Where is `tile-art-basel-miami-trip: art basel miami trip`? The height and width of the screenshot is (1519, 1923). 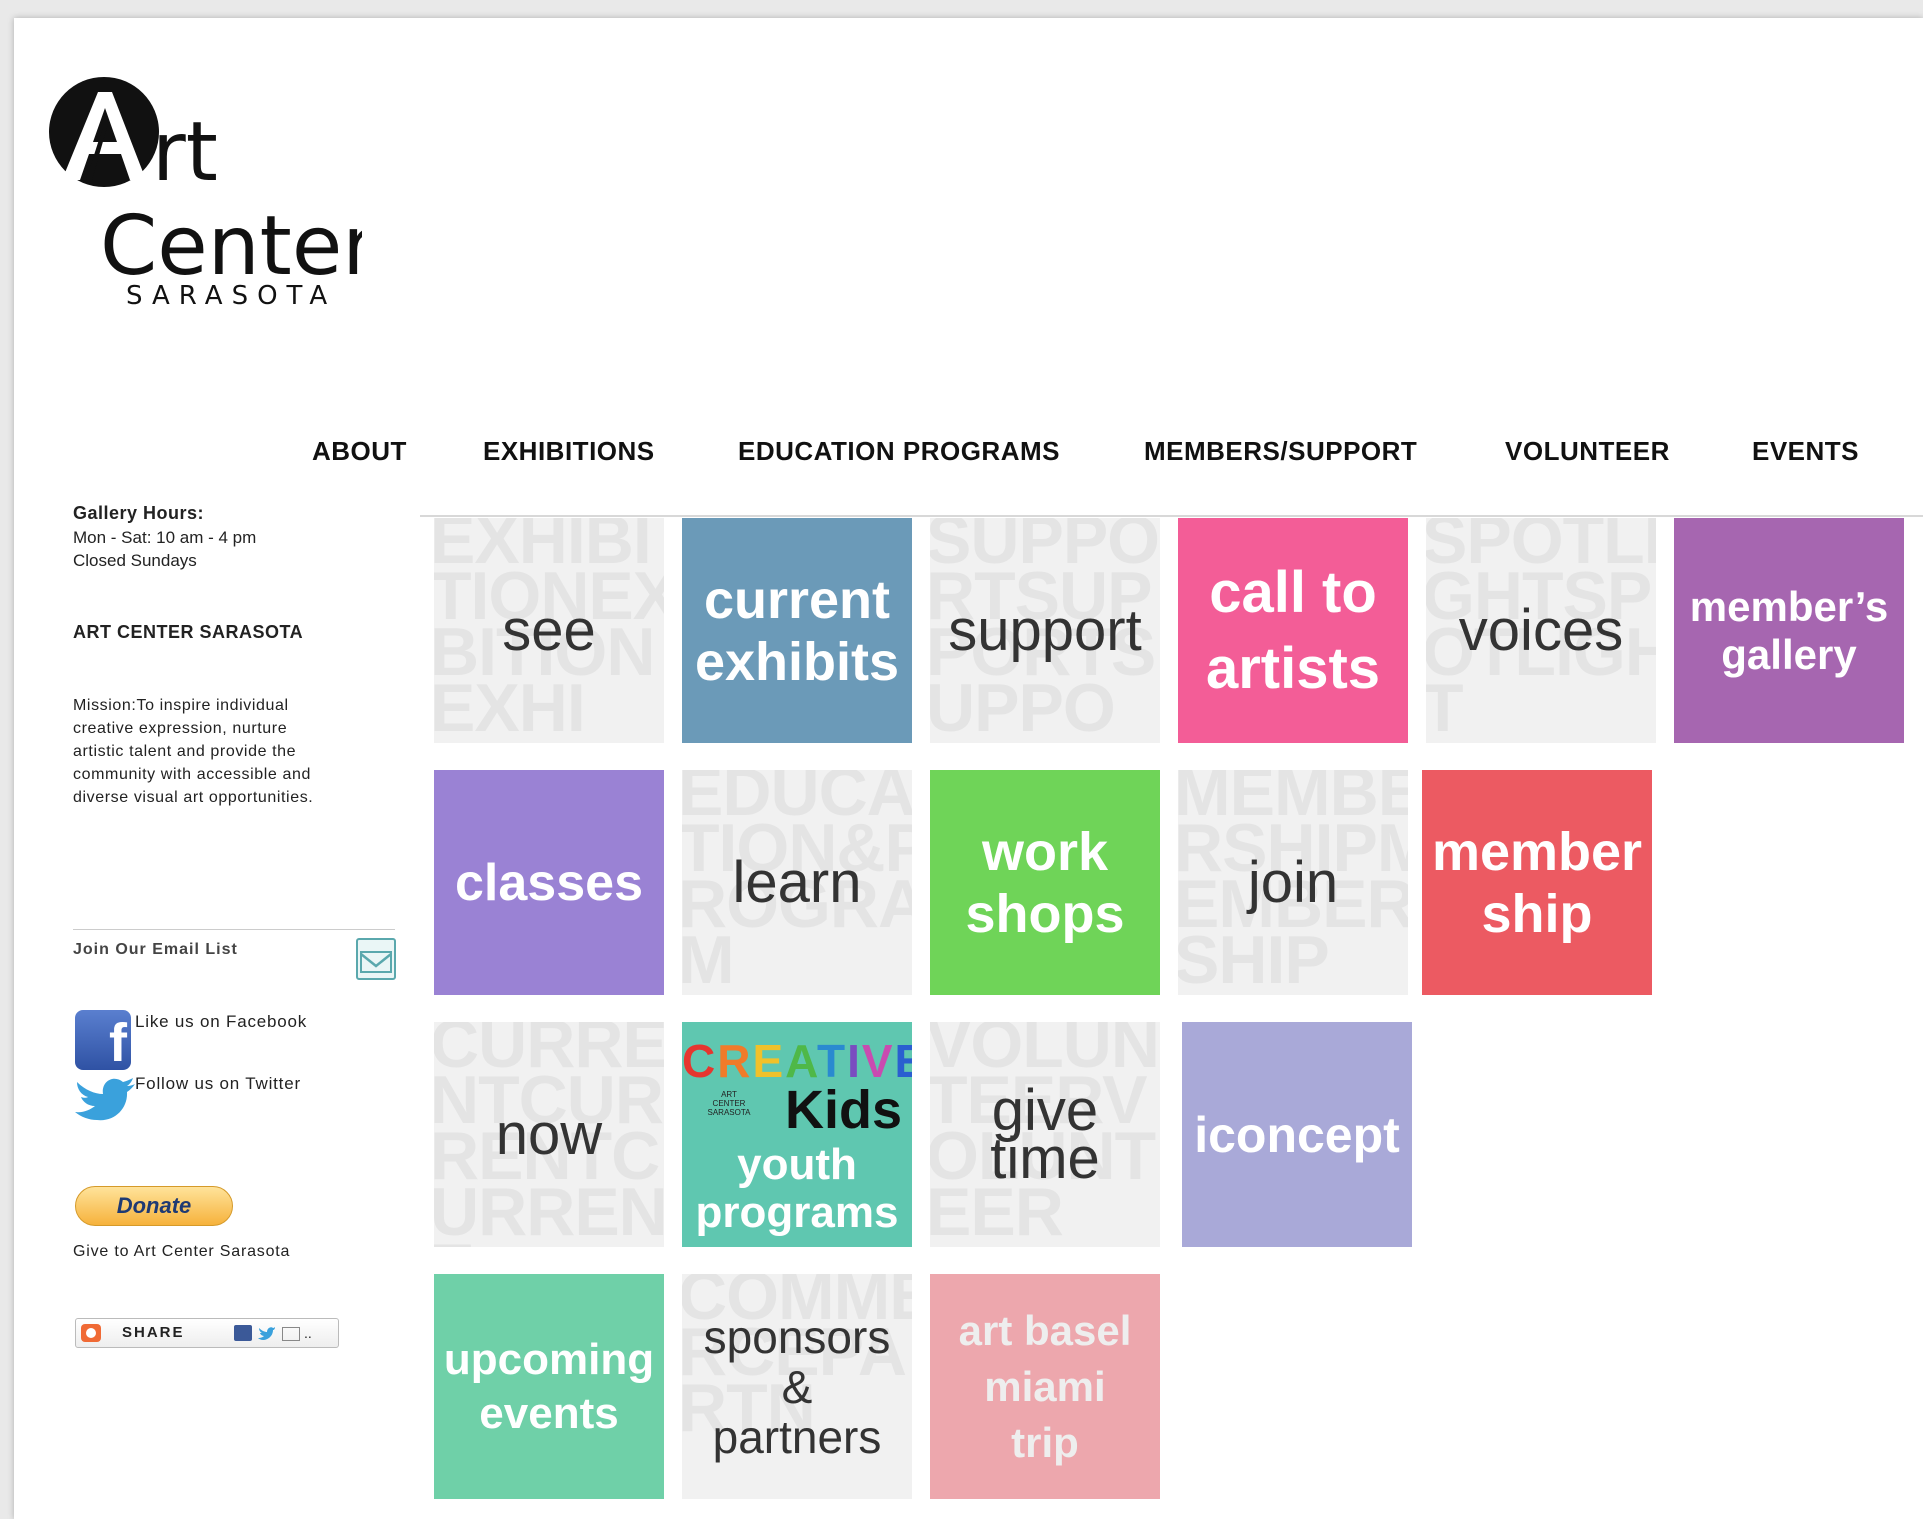 tile-art-basel-miami-trip: art basel miami trip is located at coordinates (1045, 1386).